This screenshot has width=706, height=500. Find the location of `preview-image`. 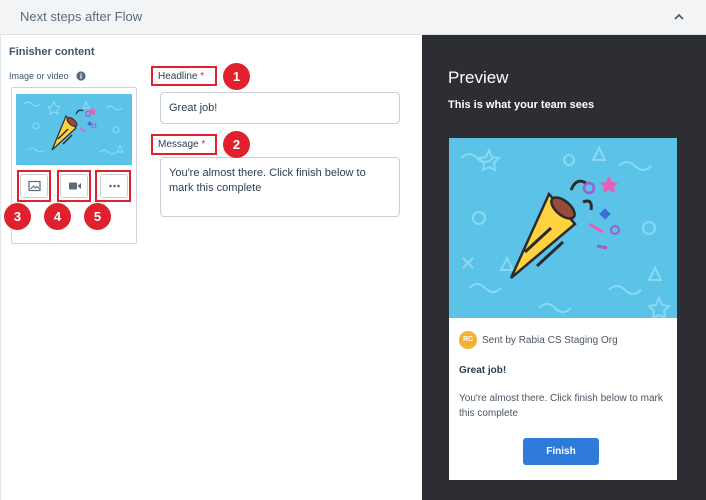

preview-image is located at coordinates (563, 228).